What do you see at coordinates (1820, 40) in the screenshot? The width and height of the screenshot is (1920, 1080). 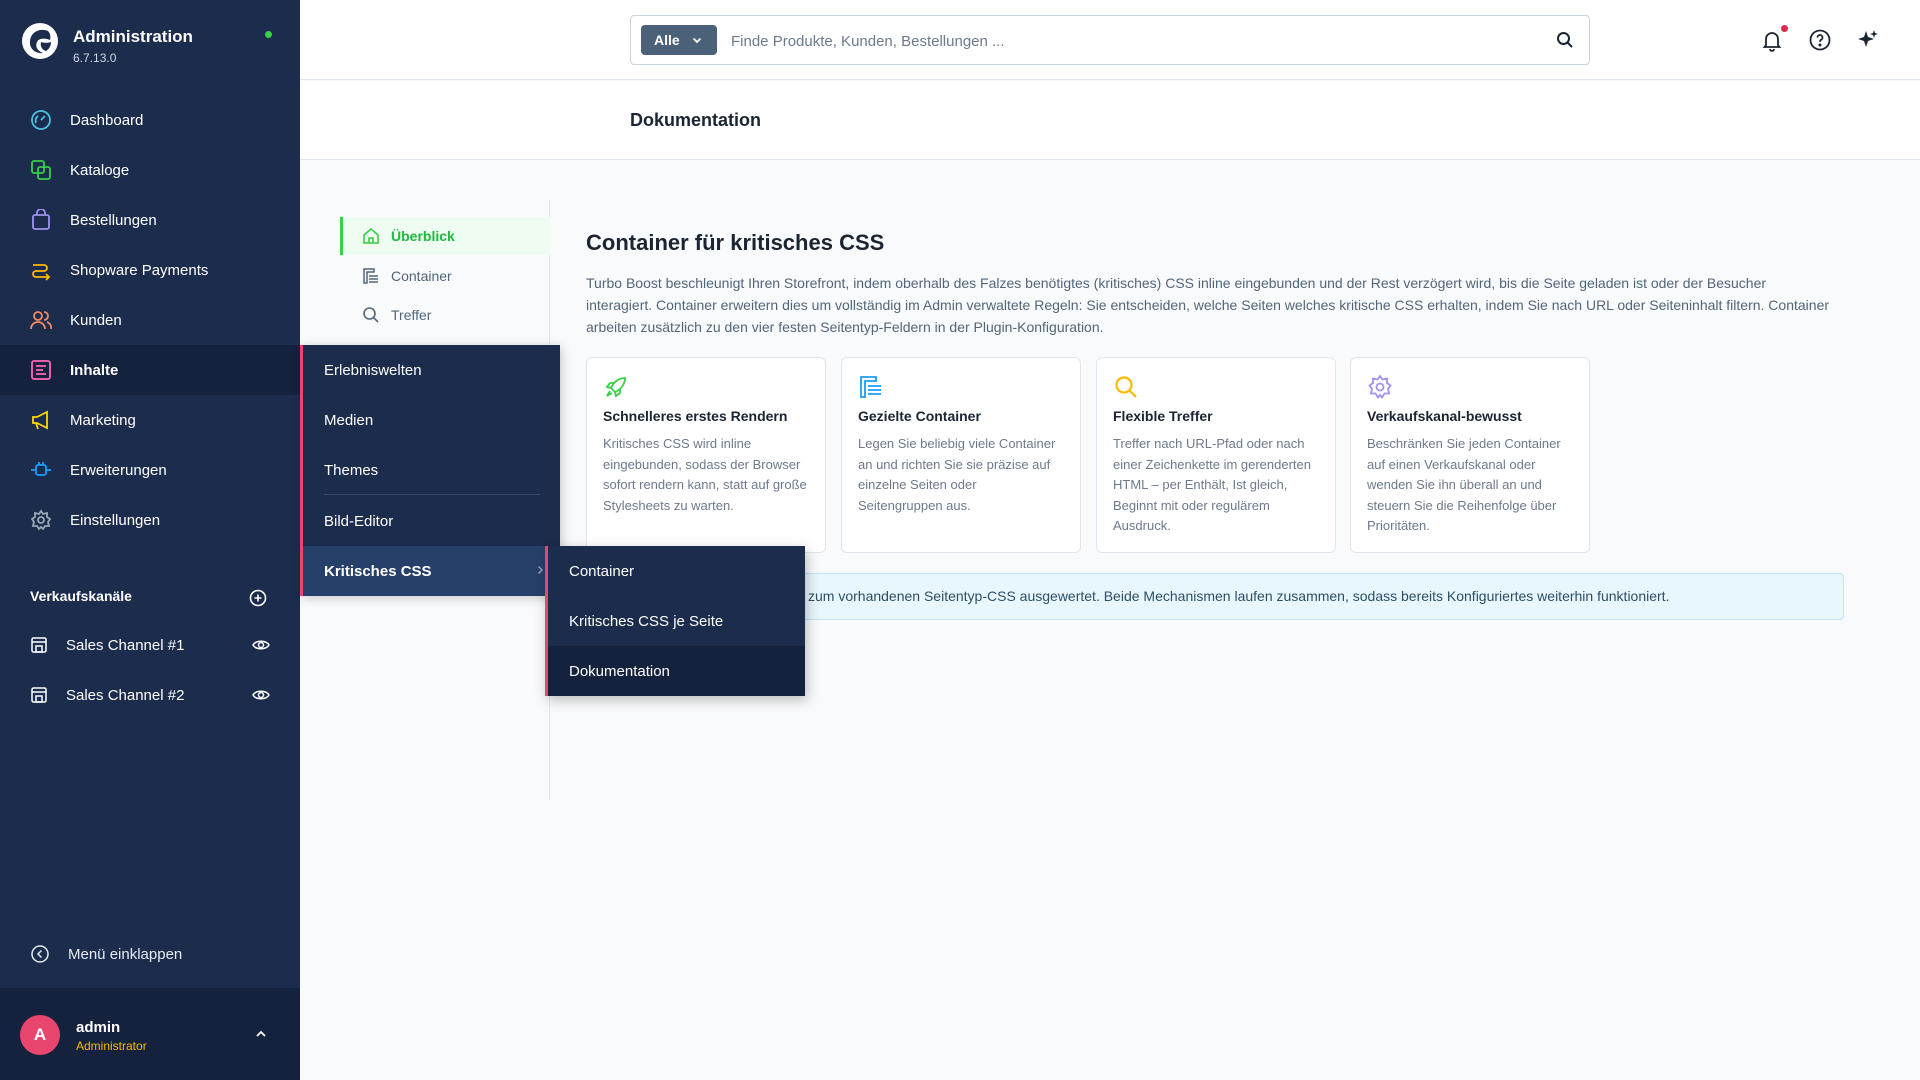 I see `help-icon` at bounding box center [1820, 40].